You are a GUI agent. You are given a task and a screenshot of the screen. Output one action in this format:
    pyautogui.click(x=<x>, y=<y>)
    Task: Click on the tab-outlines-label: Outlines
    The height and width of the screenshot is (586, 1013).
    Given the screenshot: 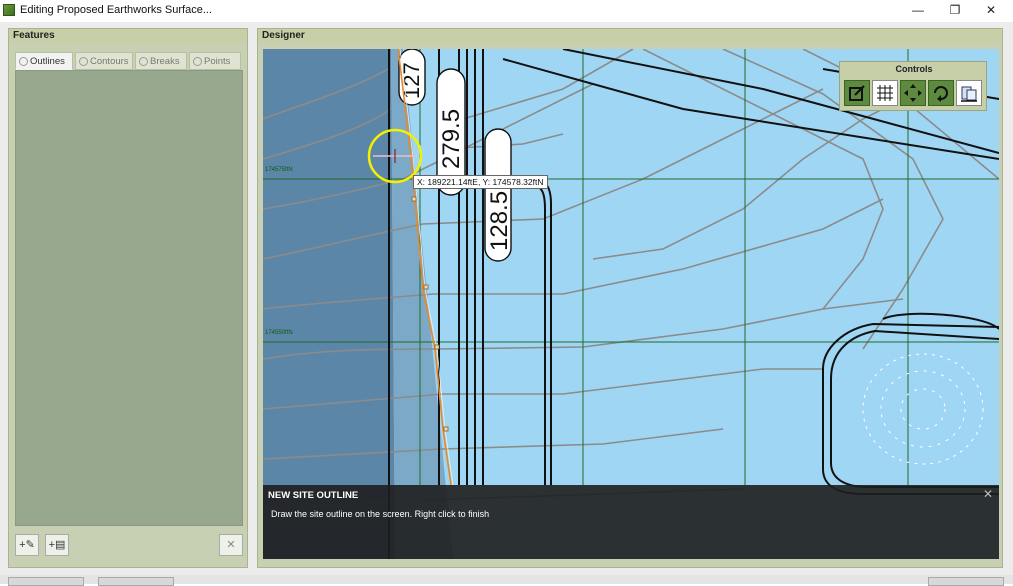 What is the action you would take?
    pyautogui.click(x=47, y=61)
    